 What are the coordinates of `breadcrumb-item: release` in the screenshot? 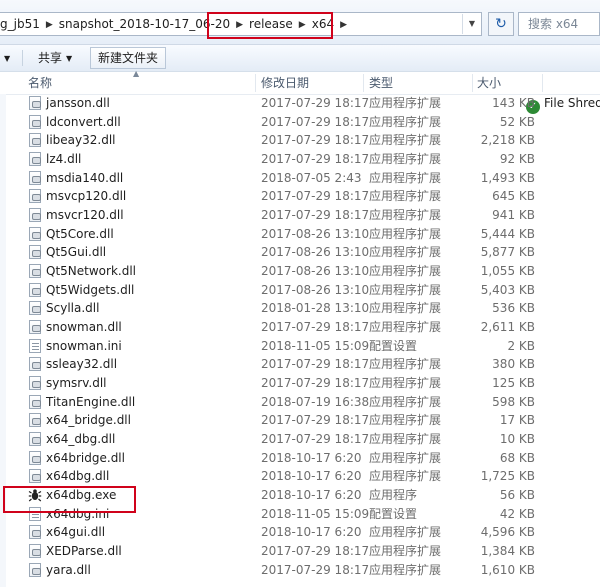 It's located at (271, 24).